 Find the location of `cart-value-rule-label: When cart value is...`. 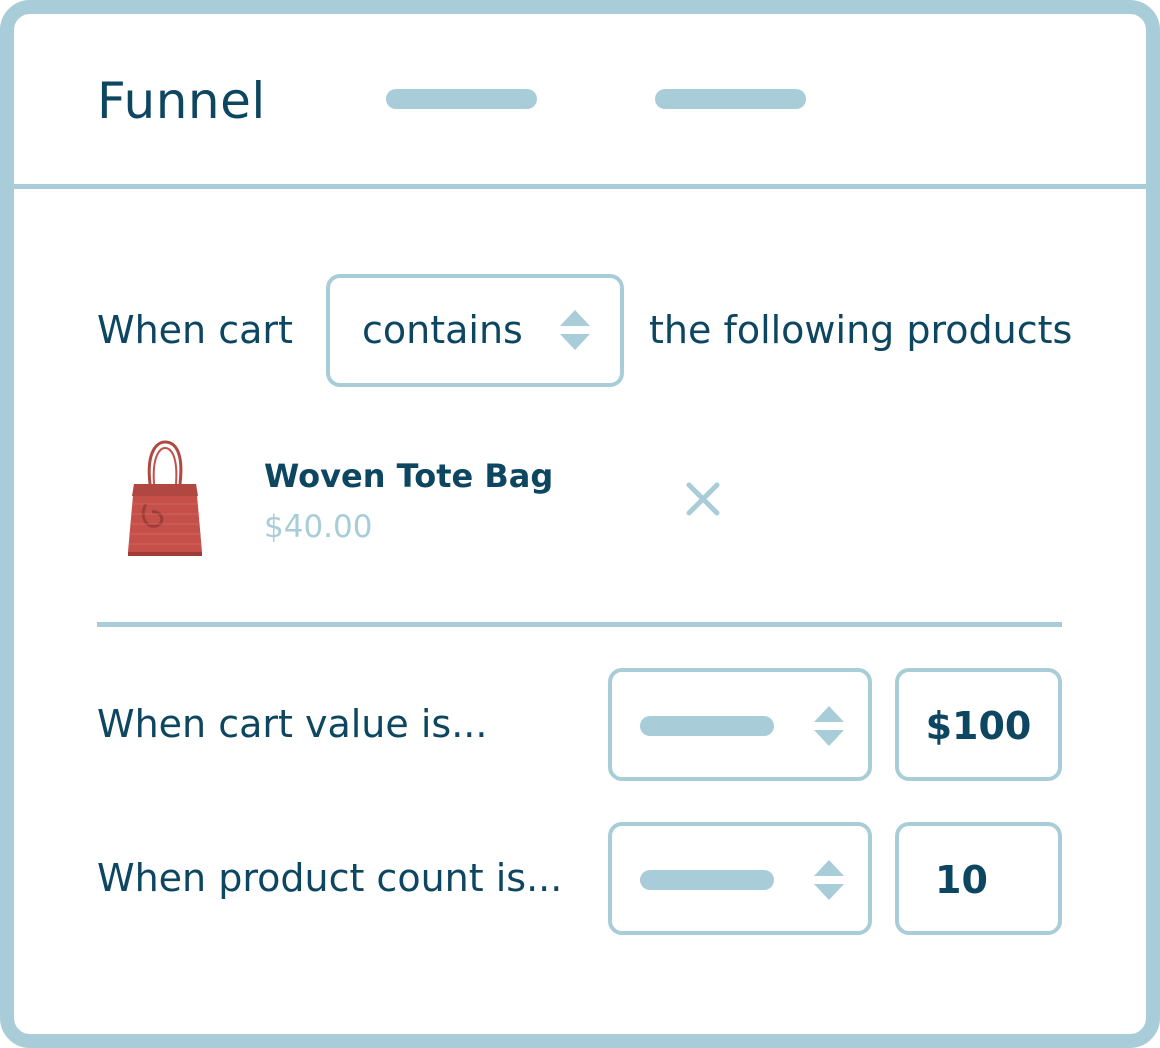

cart-value-rule-label: When cart value is... is located at coordinates (292, 724).